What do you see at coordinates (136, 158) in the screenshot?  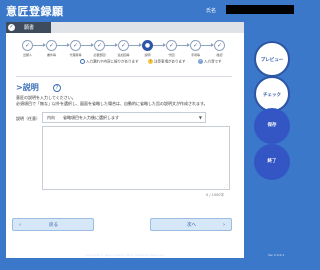 I see `description-textarea: ⋰` at bounding box center [136, 158].